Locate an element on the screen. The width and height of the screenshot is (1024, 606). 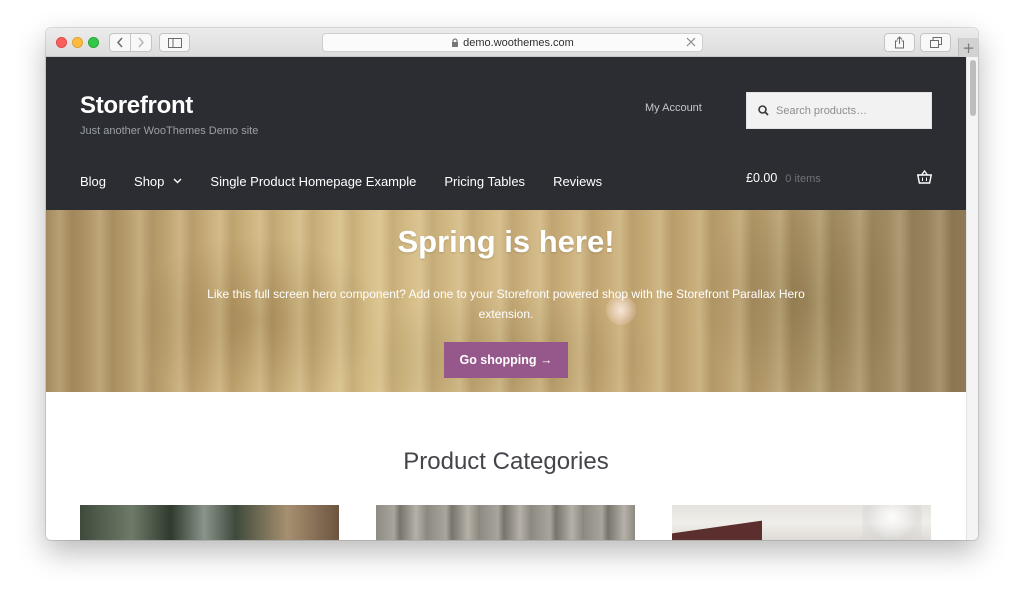
chevron-down-icon is located at coordinates (177, 181).